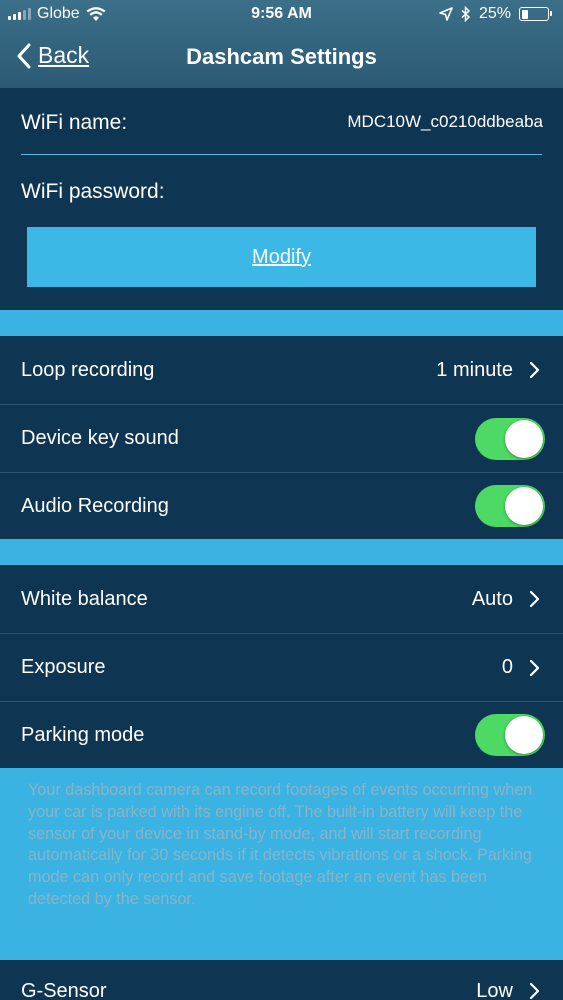 This screenshot has height=1000, width=563. I want to click on battery-icon, so click(535, 14).